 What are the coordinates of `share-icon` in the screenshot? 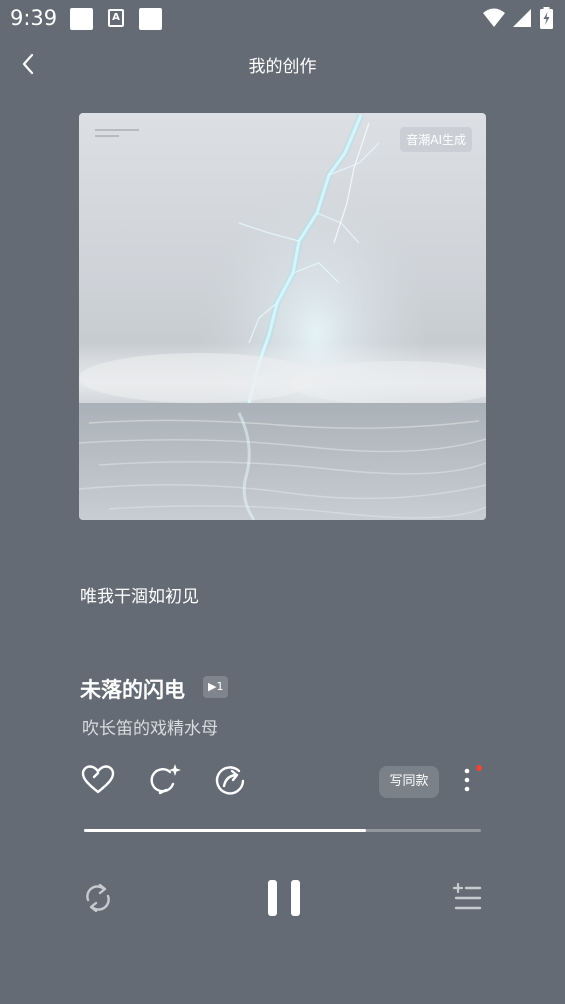 It's located at (230, 780).